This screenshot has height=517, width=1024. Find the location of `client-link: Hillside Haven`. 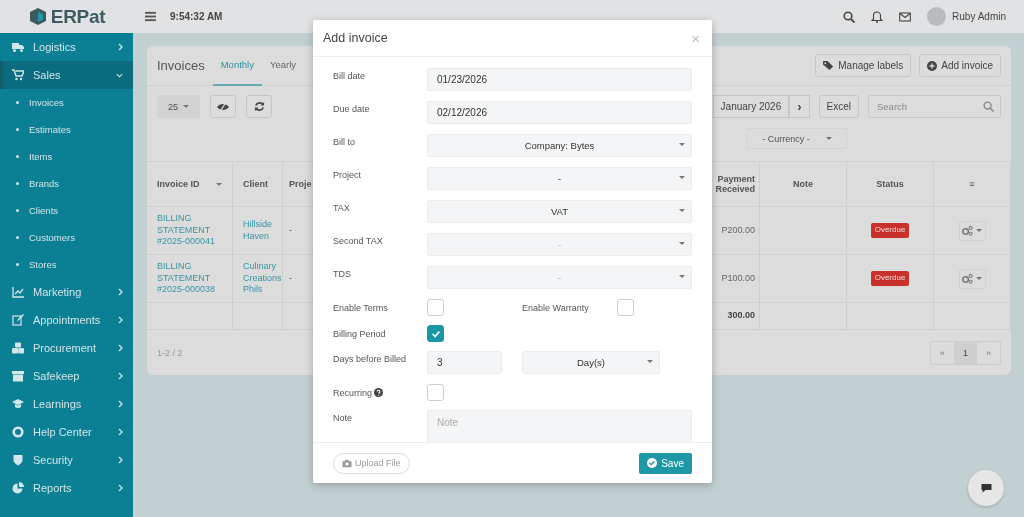

client-link: Hillside Haven is located at coordinates (258, 231).